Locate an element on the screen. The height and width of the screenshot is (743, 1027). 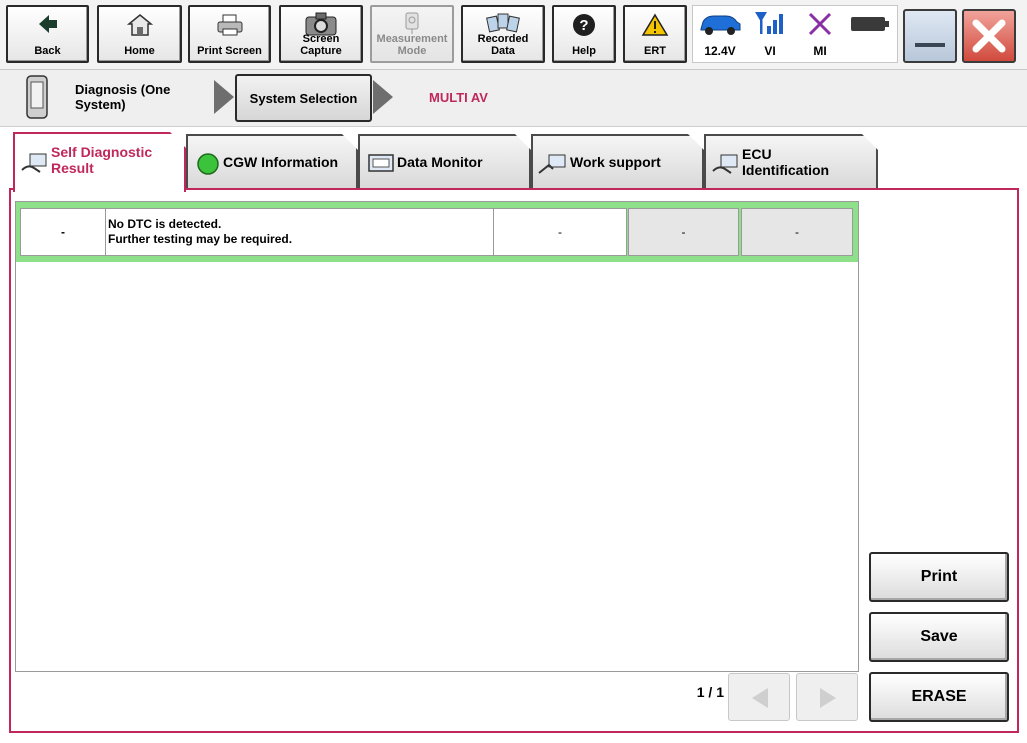
home-label: Home is located at coordinates (139, 51).